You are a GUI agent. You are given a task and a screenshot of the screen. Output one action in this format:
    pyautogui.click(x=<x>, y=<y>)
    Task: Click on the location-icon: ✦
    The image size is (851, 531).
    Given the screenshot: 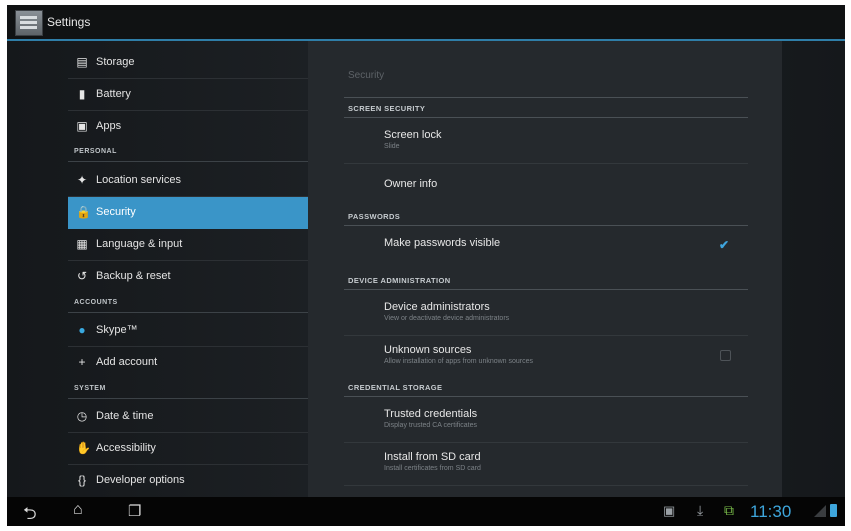 What is the action you would take?
    pyautogui.click(x=82, y=180)
    